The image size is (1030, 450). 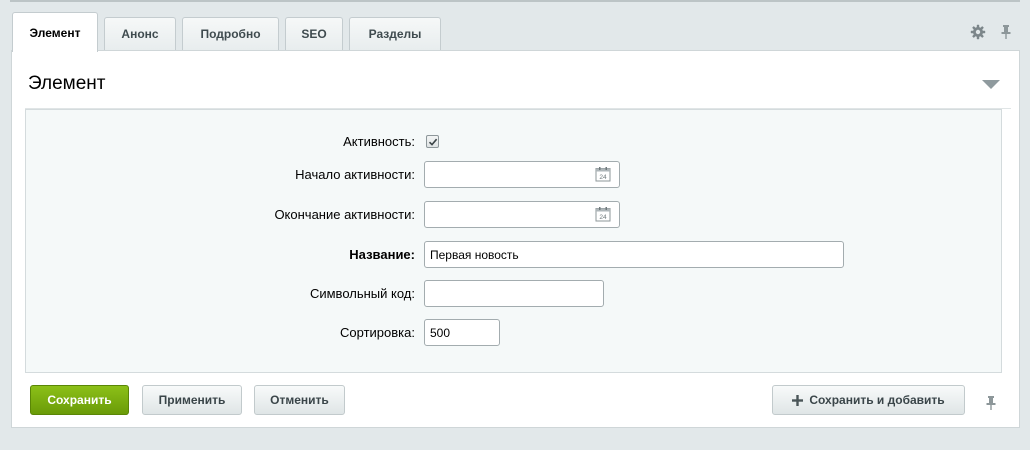 I want to click on top-border, so click(x=515, y=1).